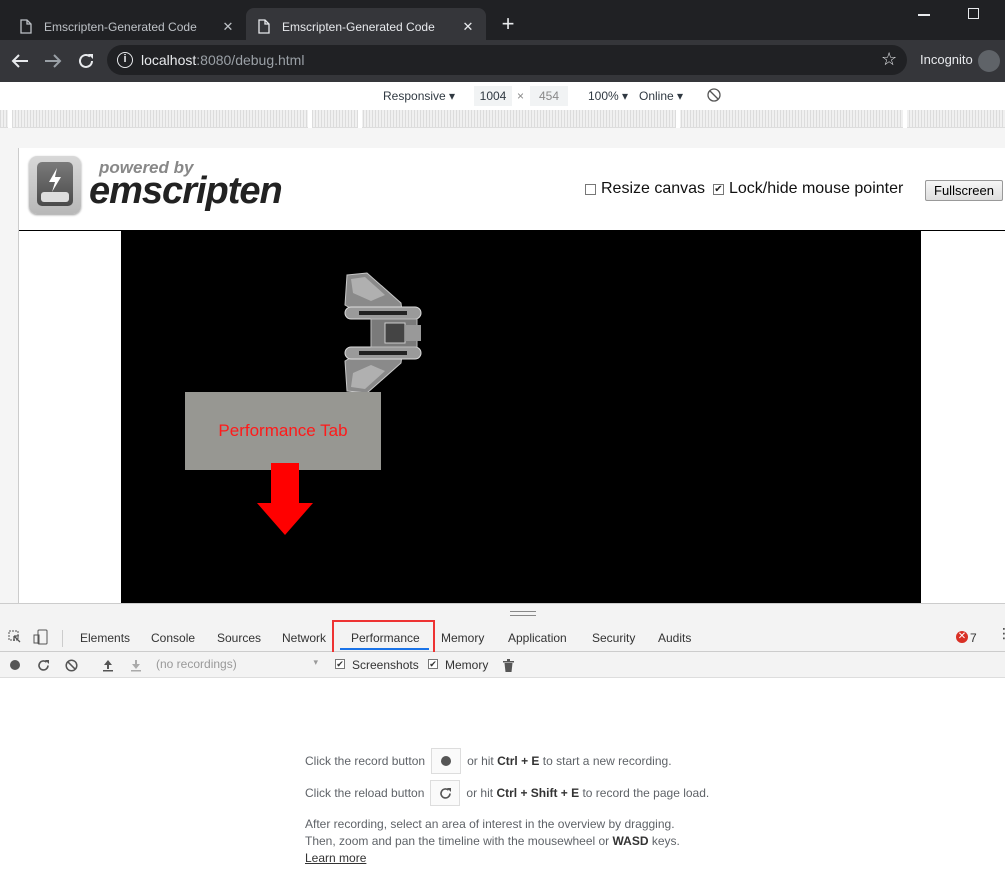  What do you see at coordinates (1001, 633) in the screenshot?
I see `more-options-icon: ⋮` at bounding box center [1001, 633].